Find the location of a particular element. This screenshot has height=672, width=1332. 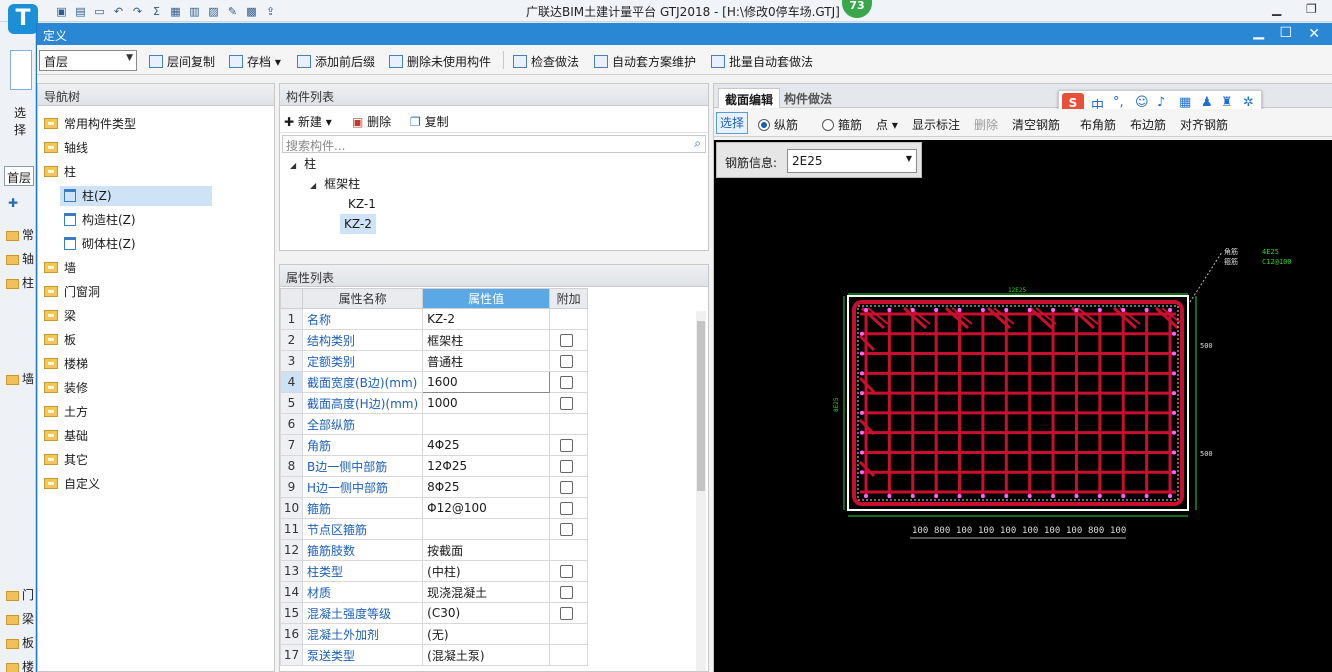

delete-button: 删除 is located at coordinates (986, 124).